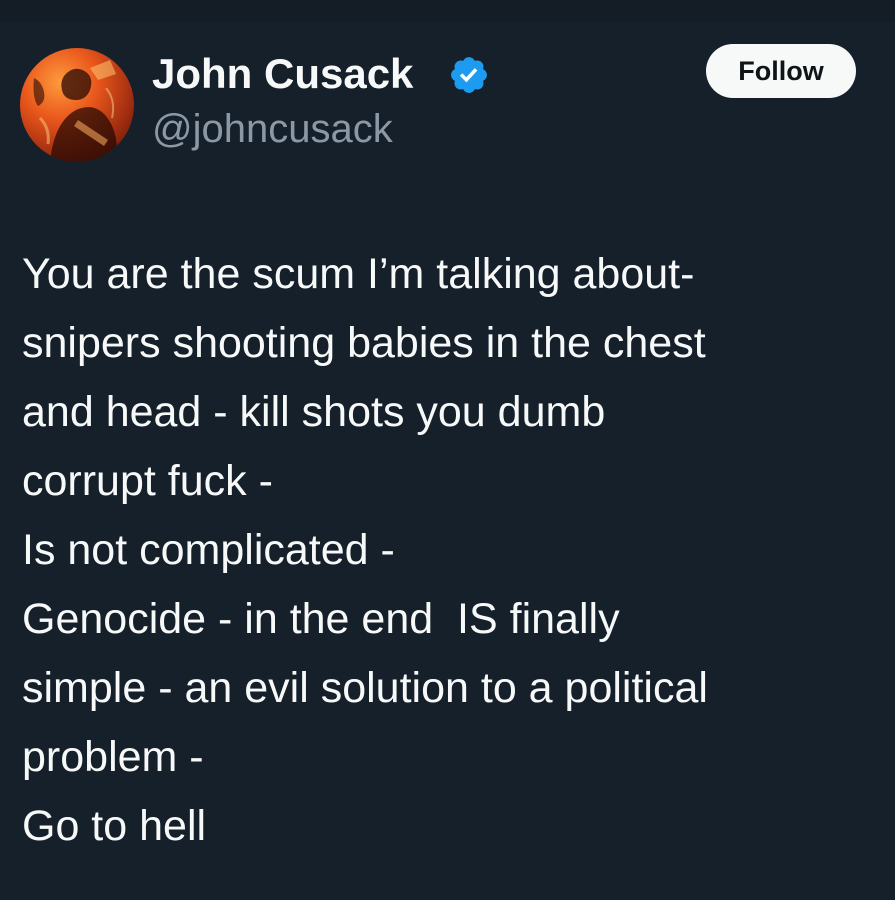 The width and height of the screenshot is (895, 900). I want to click on tweet-text-line: snipers shooting babies in the chest, so click(364, 343).